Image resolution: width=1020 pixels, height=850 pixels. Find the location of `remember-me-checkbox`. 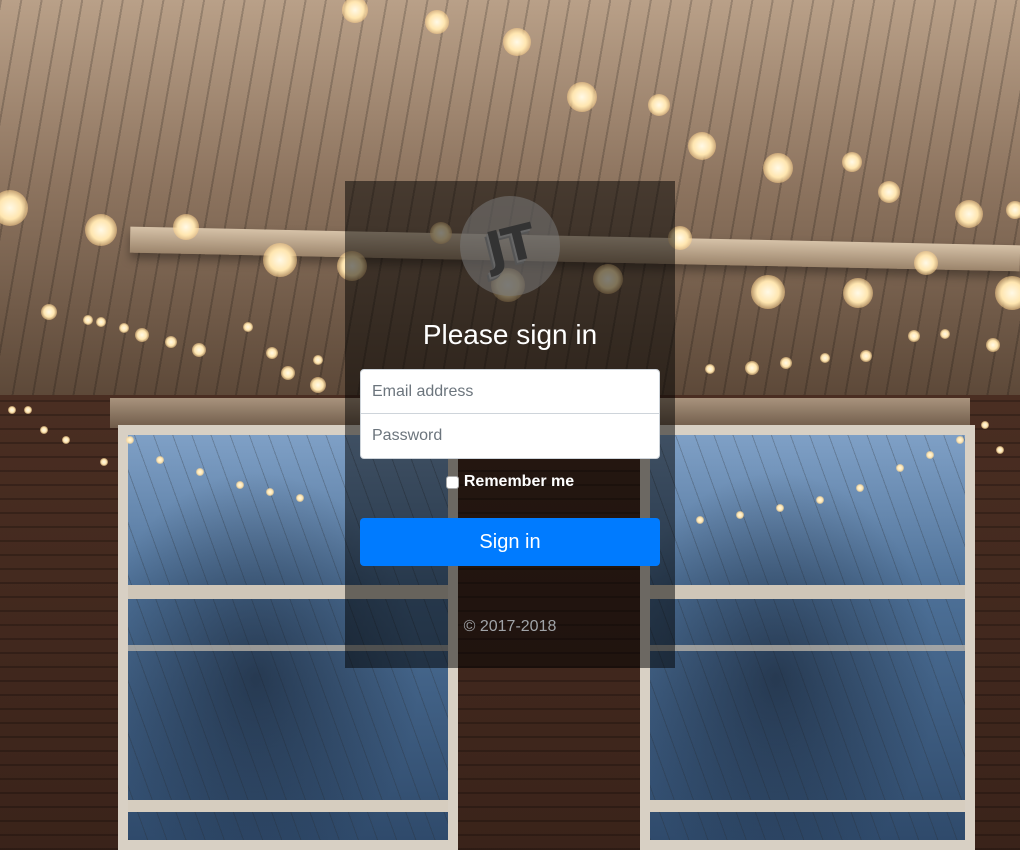

remember-me-checkbox is located at coordinates (452, 482).